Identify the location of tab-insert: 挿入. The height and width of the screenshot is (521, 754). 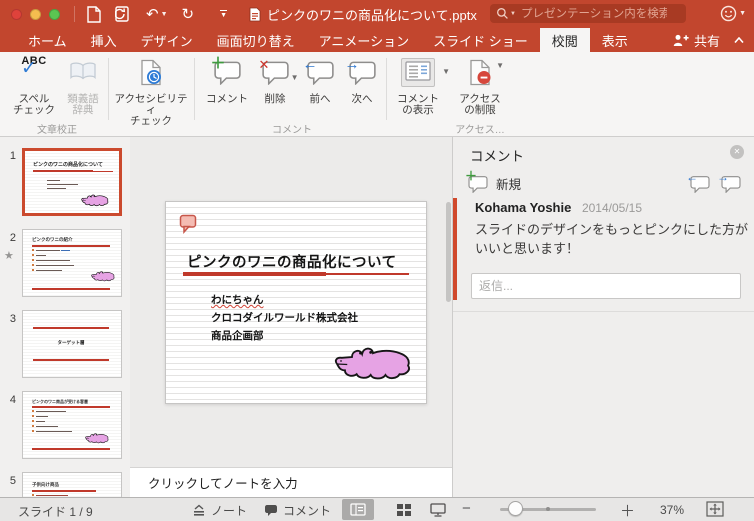
(104, 40).